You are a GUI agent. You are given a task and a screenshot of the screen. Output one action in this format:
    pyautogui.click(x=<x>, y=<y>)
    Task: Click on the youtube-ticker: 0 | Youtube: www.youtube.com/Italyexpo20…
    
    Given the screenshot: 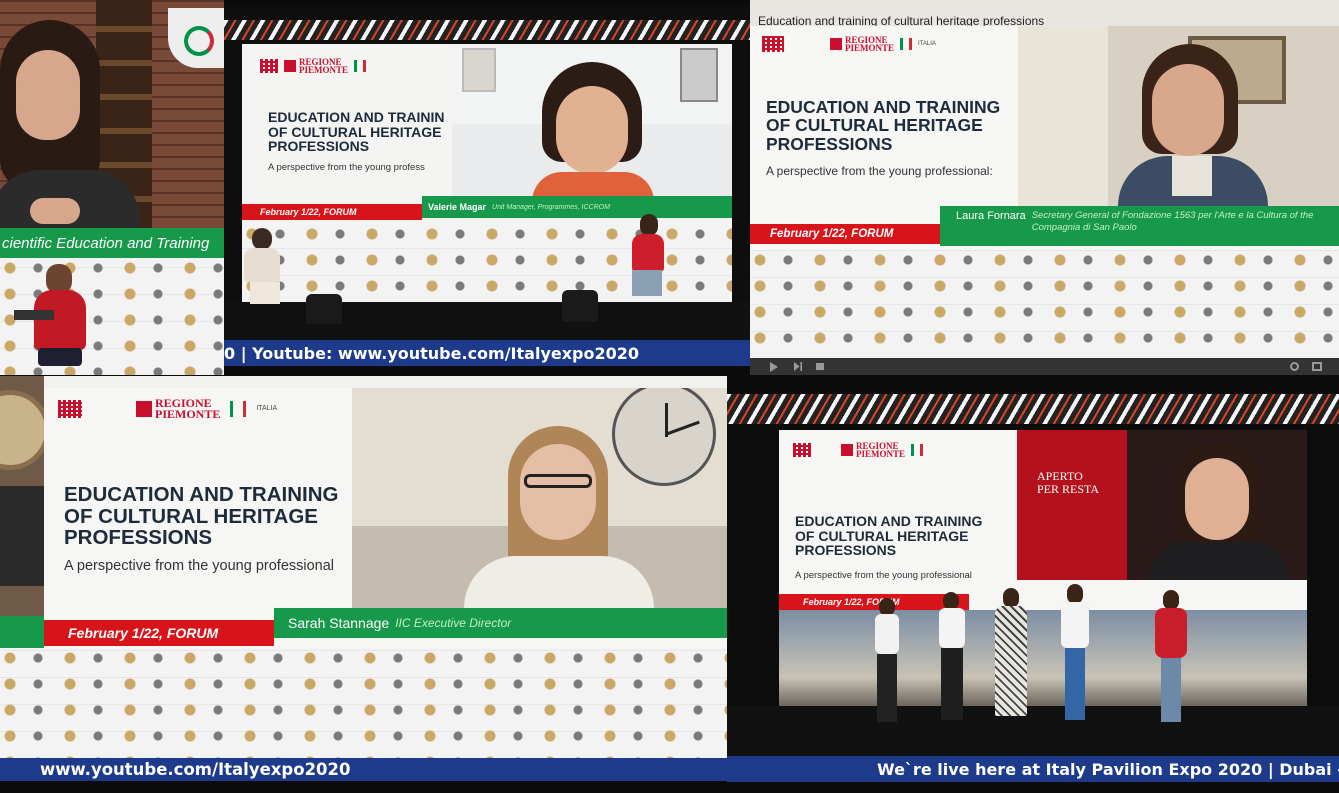 What is the action you would take?
    pyautogui.click(x=487, y=353)
    